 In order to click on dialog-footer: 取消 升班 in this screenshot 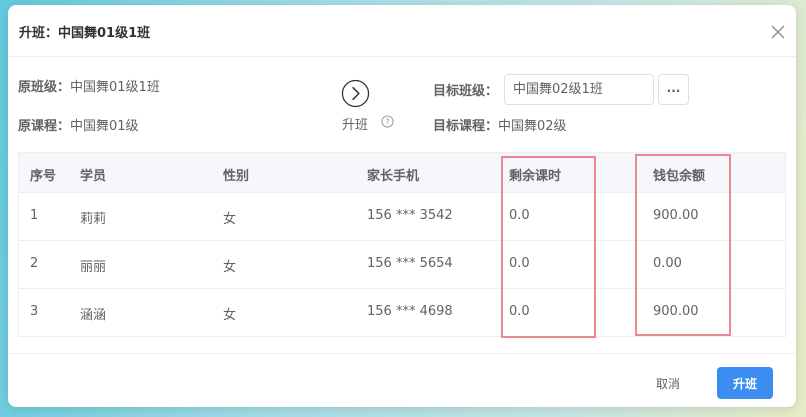, I will do `click(402, 380)`.